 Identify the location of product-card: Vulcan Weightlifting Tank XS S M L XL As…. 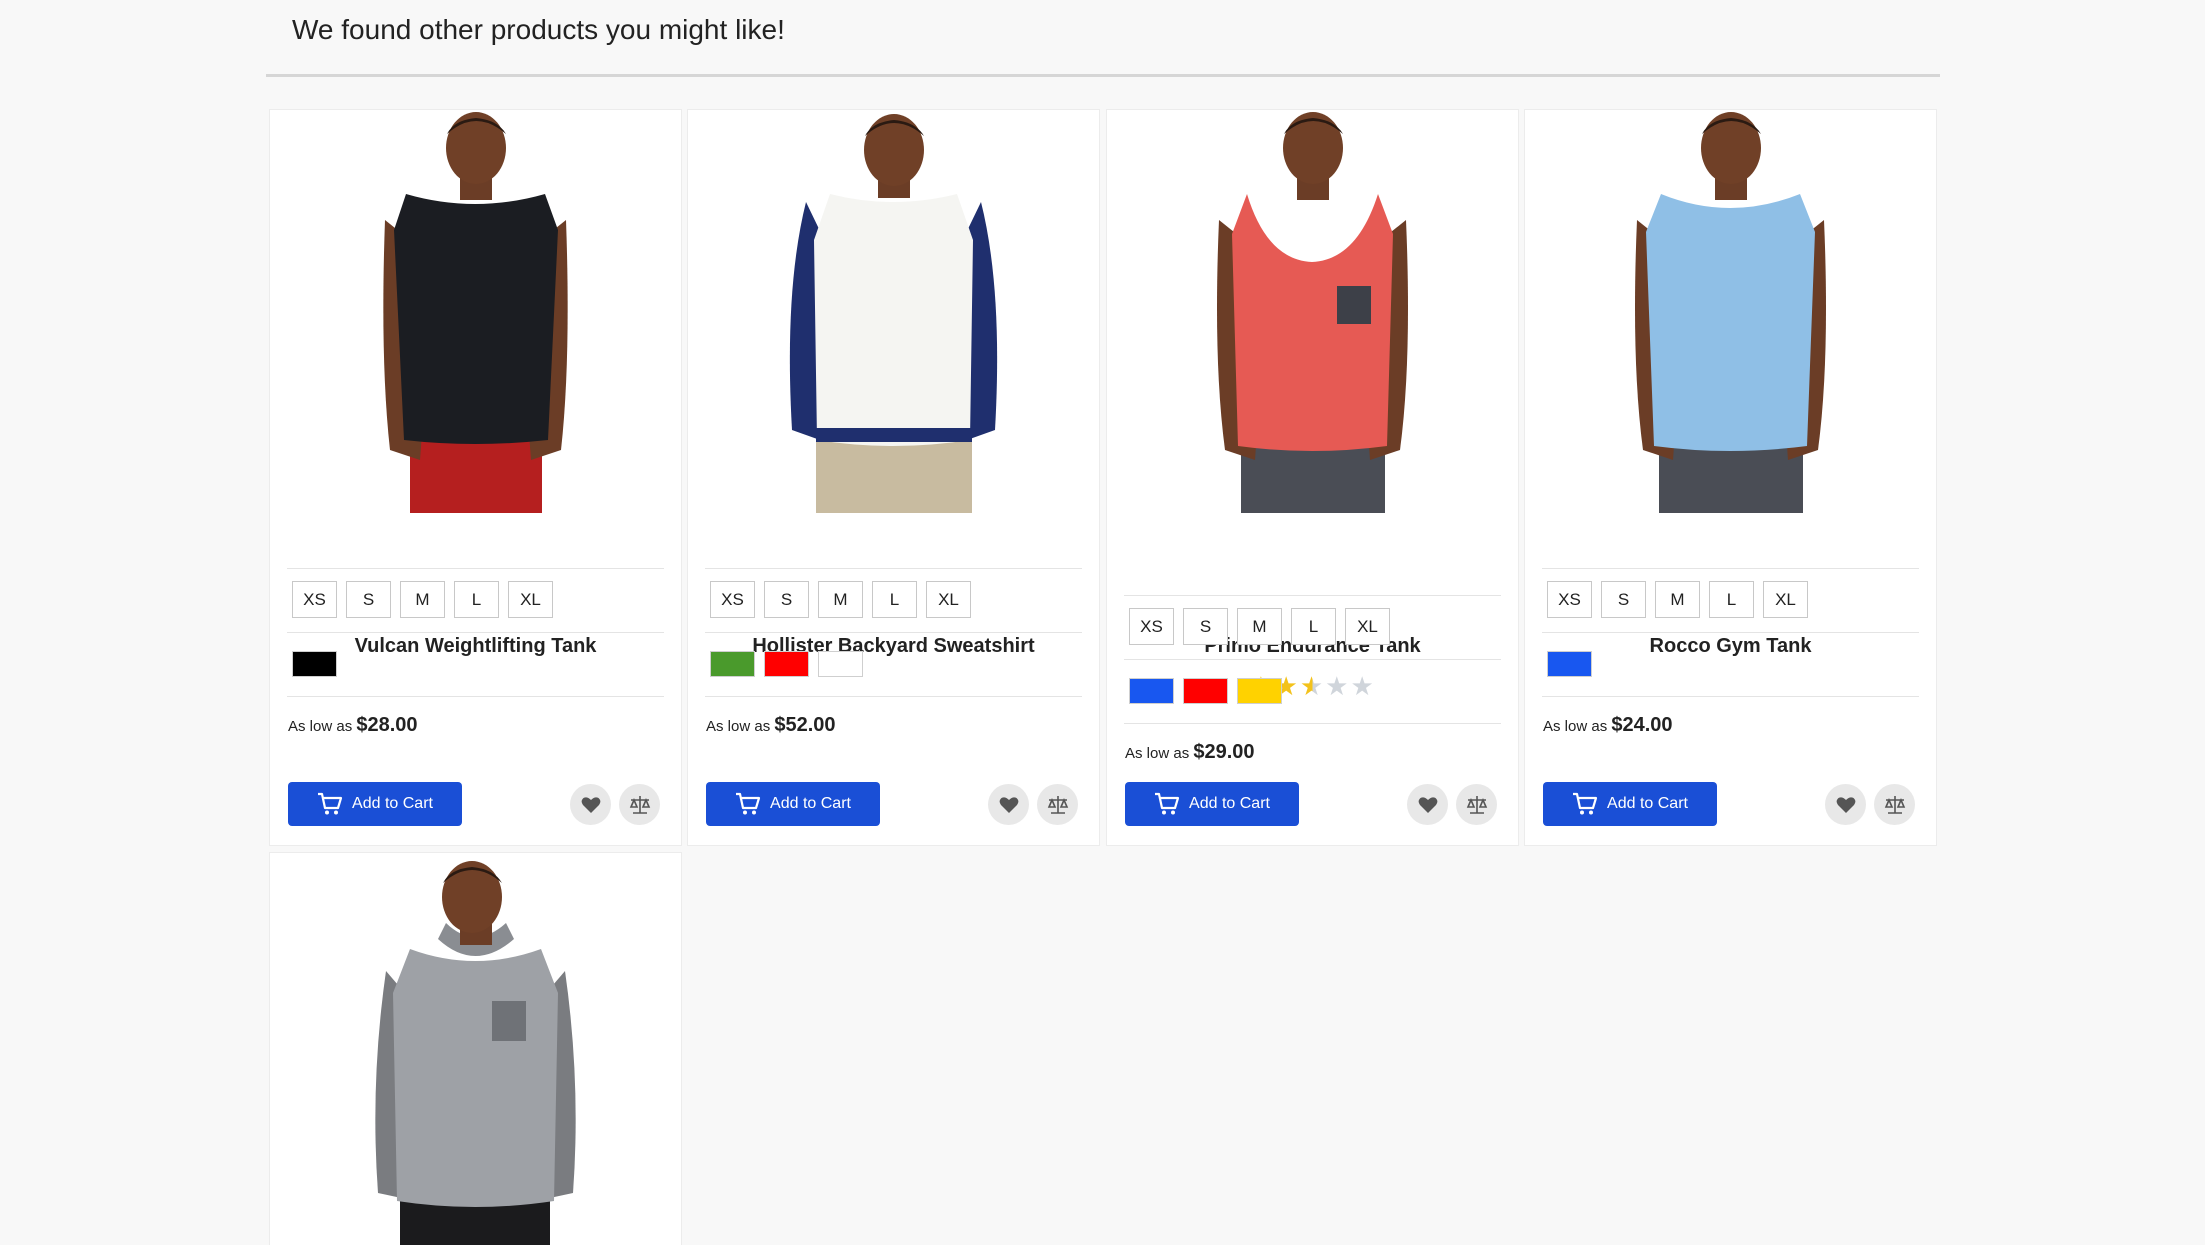
(475, 477).